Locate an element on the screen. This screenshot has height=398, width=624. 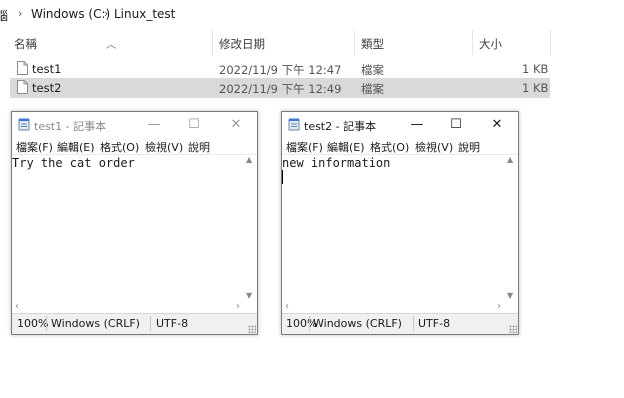
breadcrumb-drive: Windows (C:) is located at coordinates (70, 14).